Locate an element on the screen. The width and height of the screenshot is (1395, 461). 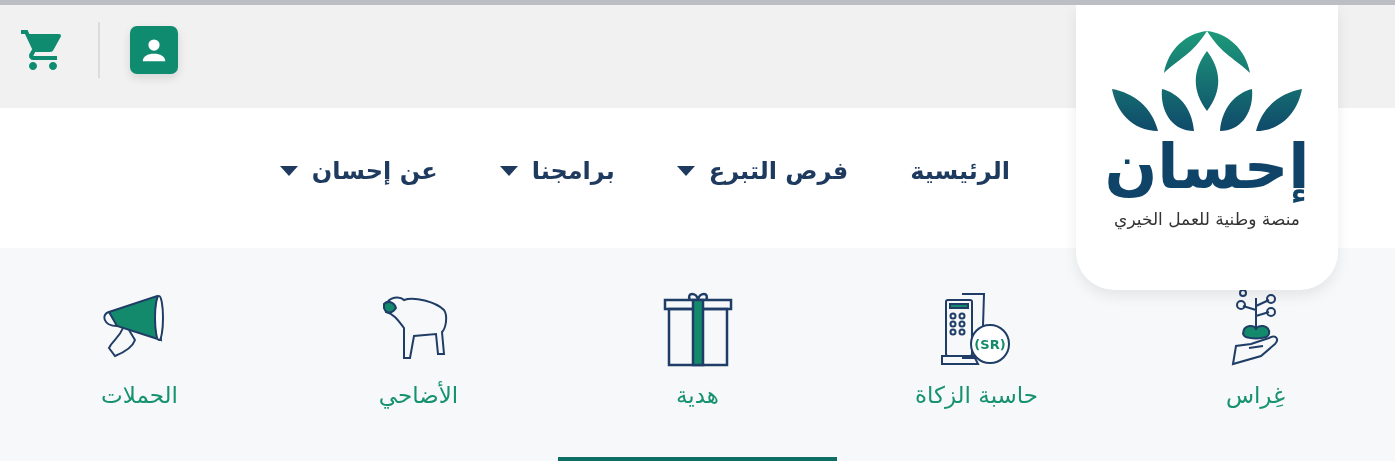
category-label: هدية is located at coordinates (697, 395).